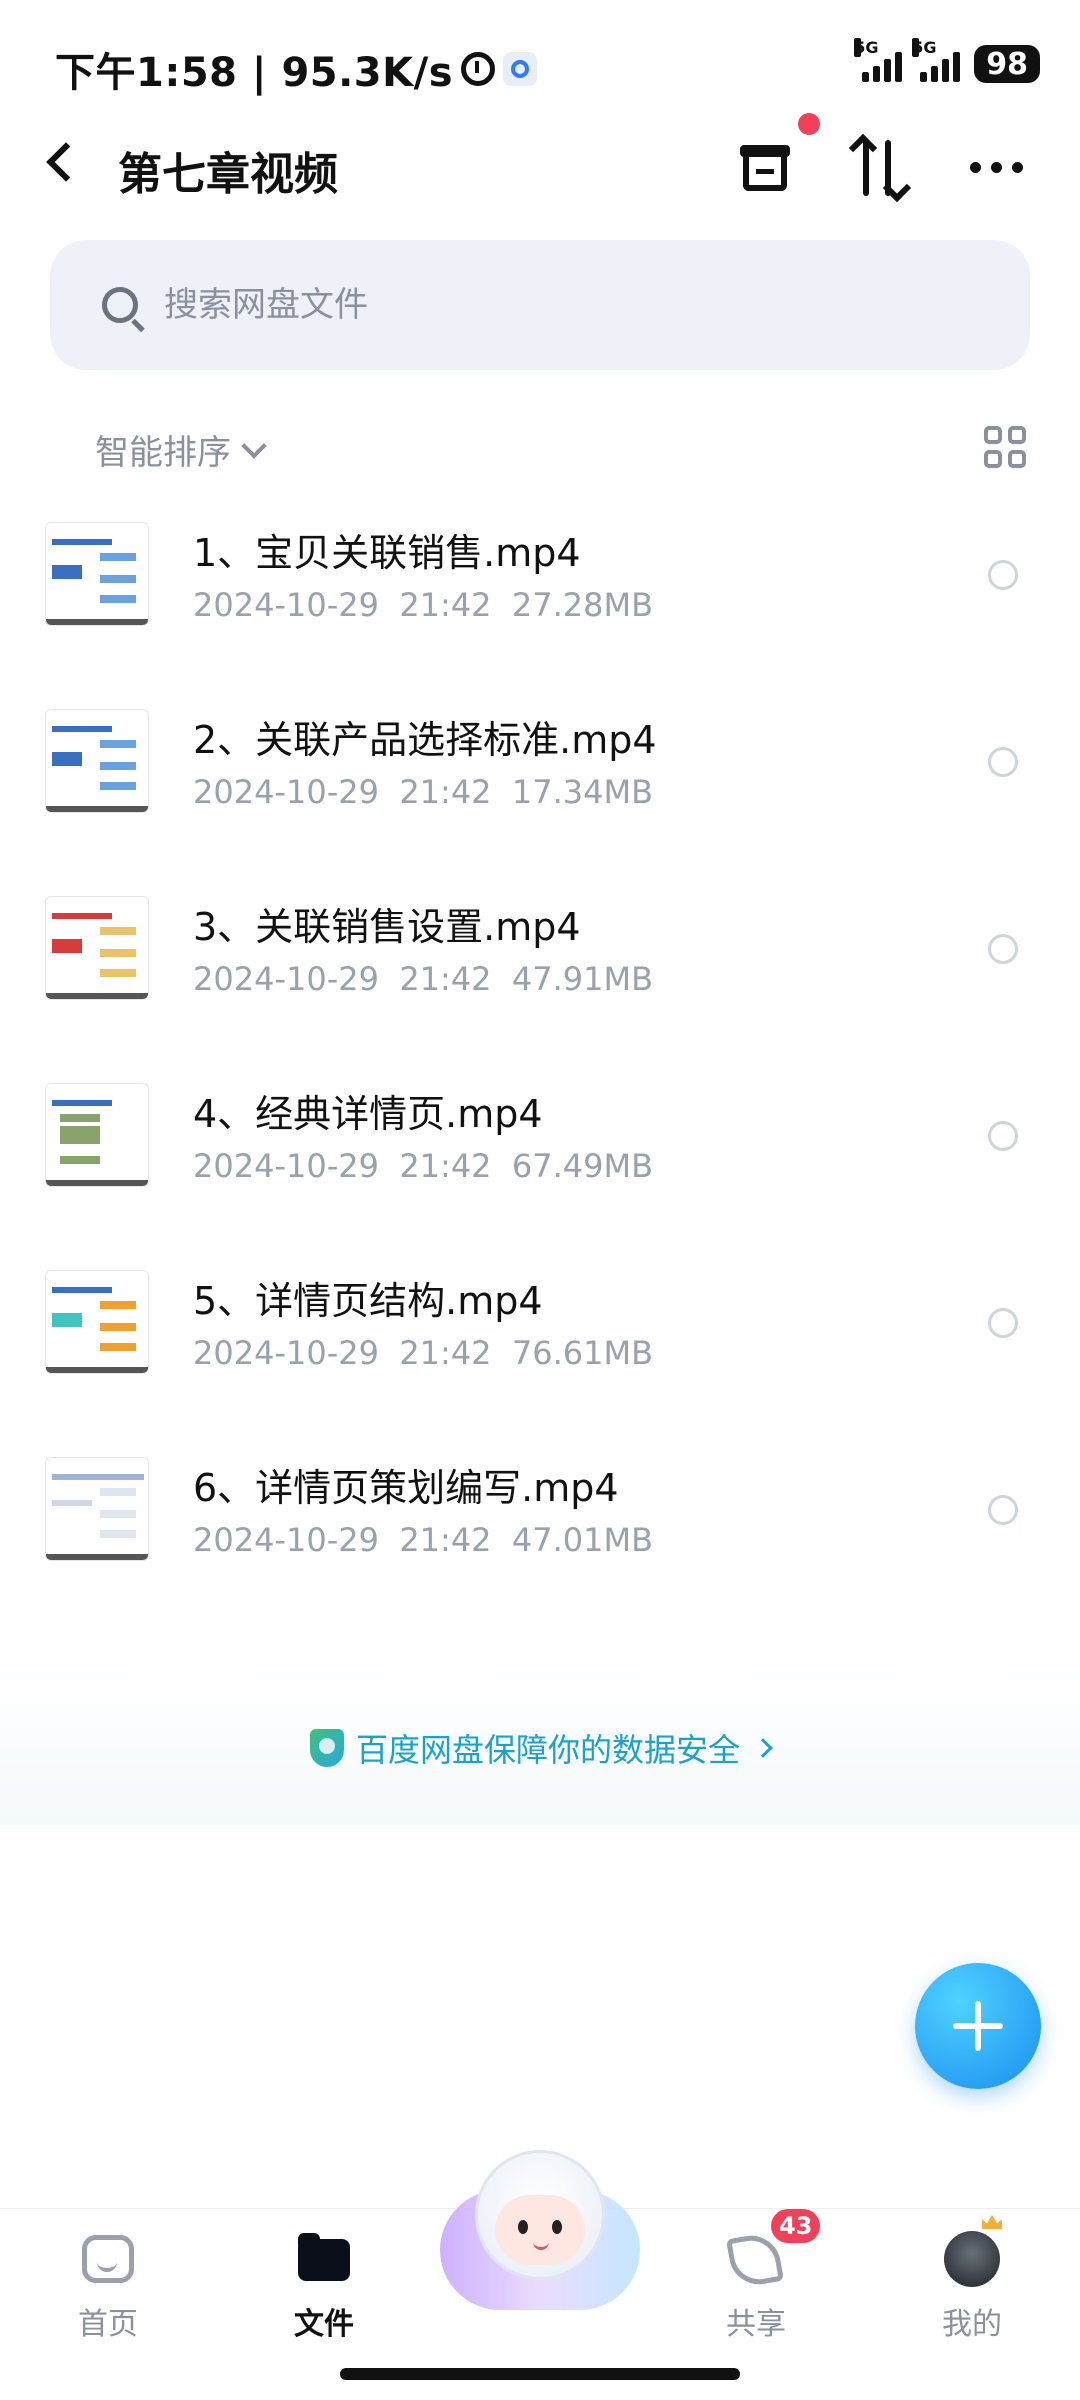  What do you see at coordinates (978, 2026) in the screenshot?
I see `add-button` at bounding box center [978, 2026].